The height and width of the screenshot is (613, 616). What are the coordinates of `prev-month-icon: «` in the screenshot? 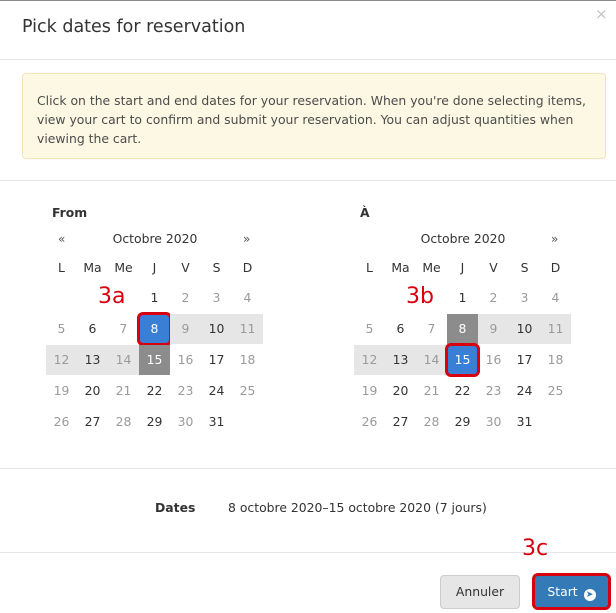 It's located at (61, 239).